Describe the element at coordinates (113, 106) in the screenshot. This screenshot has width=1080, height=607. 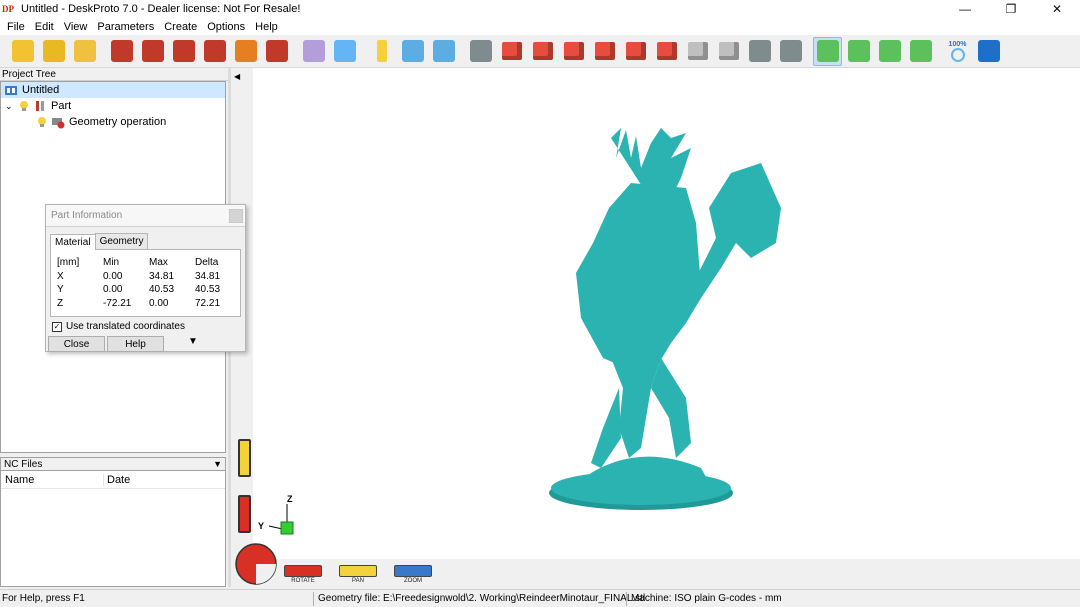
I see `tree-item-part: ⌄ Part` at that location.